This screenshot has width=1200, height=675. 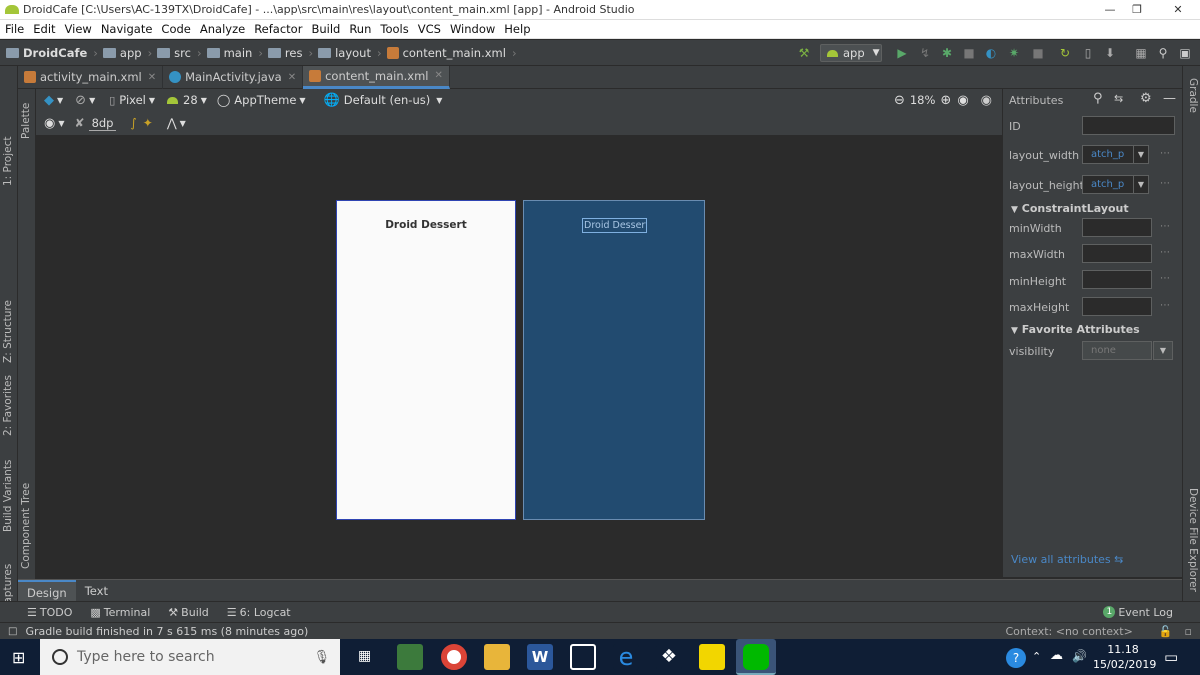 I want to click on blueprint-textview: Droid Dessert, so click(x=614, y=225).